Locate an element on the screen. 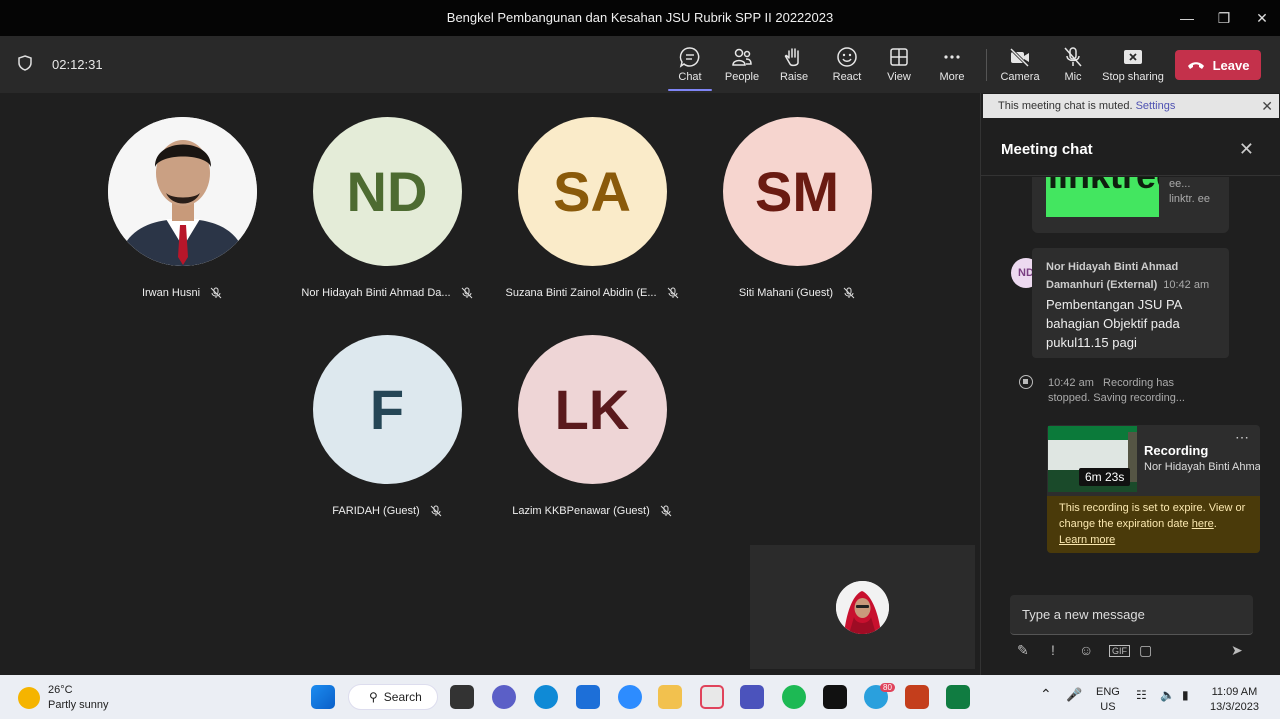 The image size is (1280, 719). message-time: 10:42 am is located at coordinates (1186, 285).